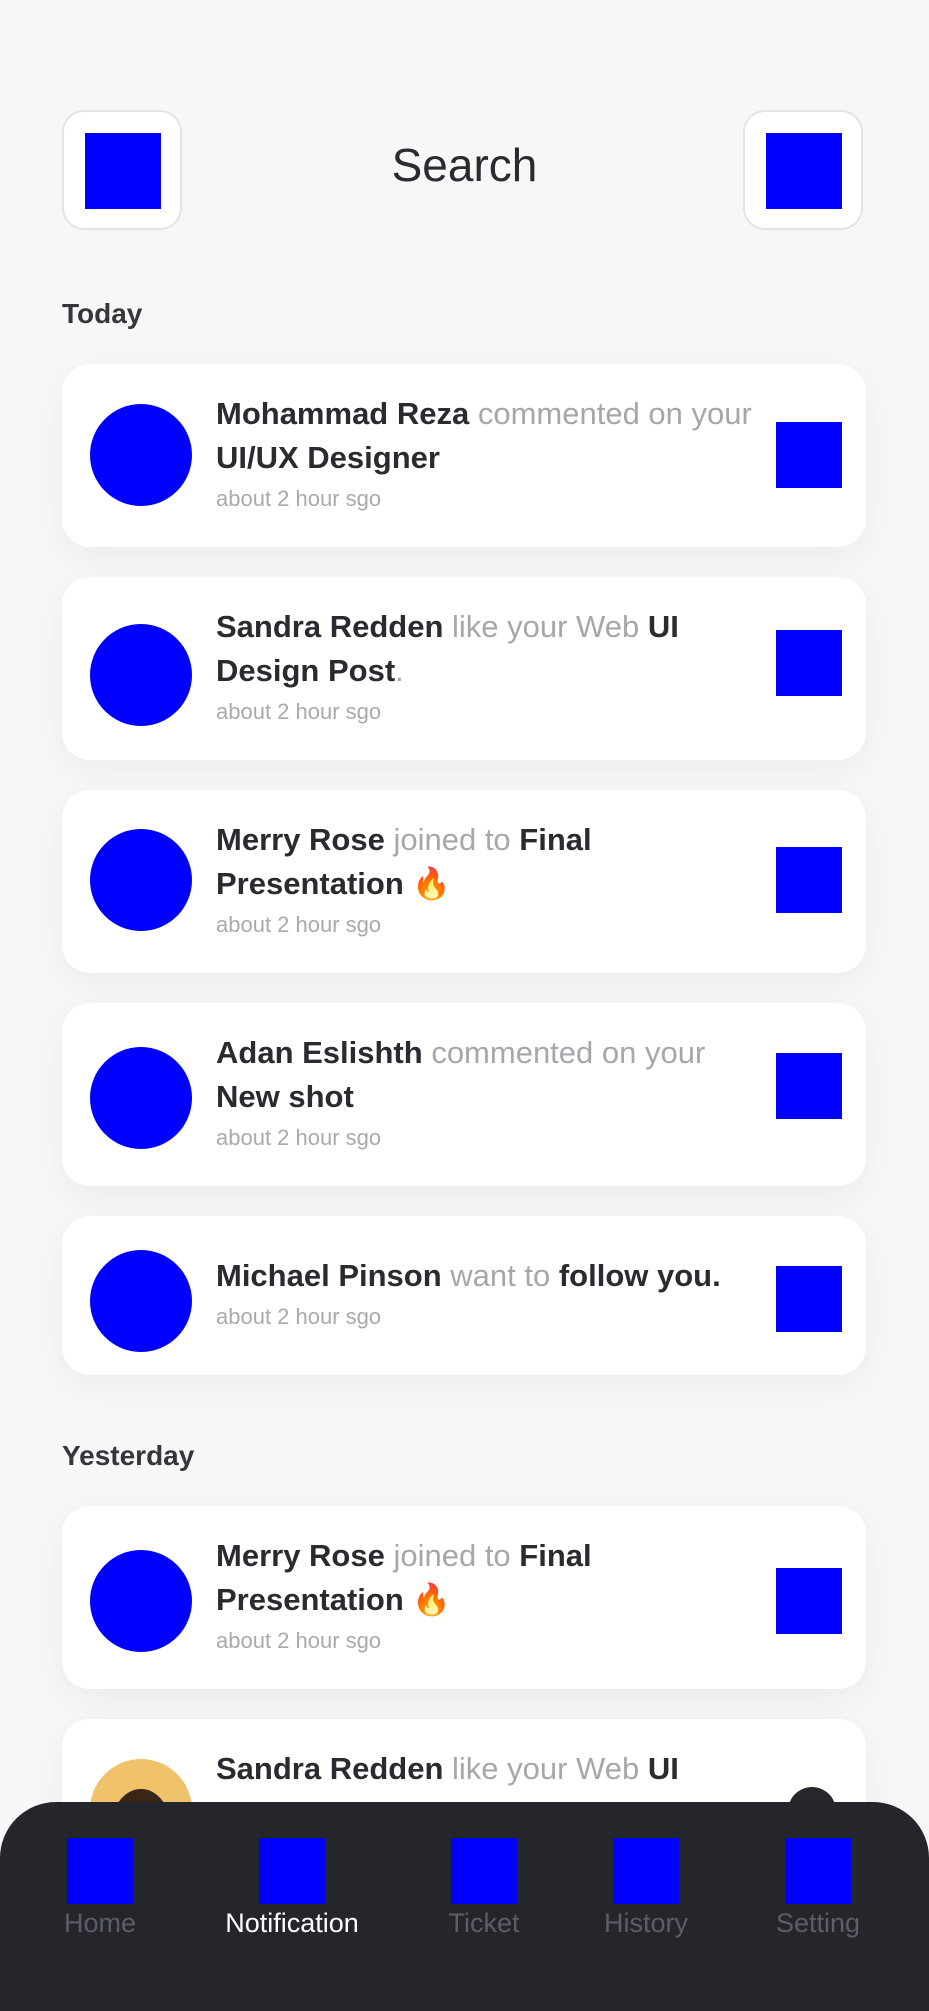 Image resolution: width=929 pixels, height=2011 pixels. I want to click on nav-item-history: History, so click(646, 1888).